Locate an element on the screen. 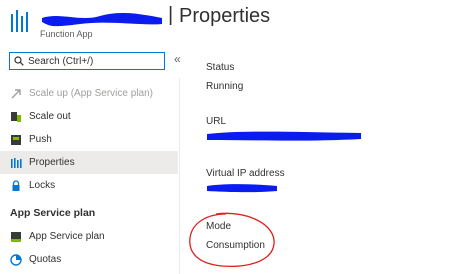 This screenshot has width=474, height=274. sidebar-item-label: App Service plan is located at coordinates (67, 236).